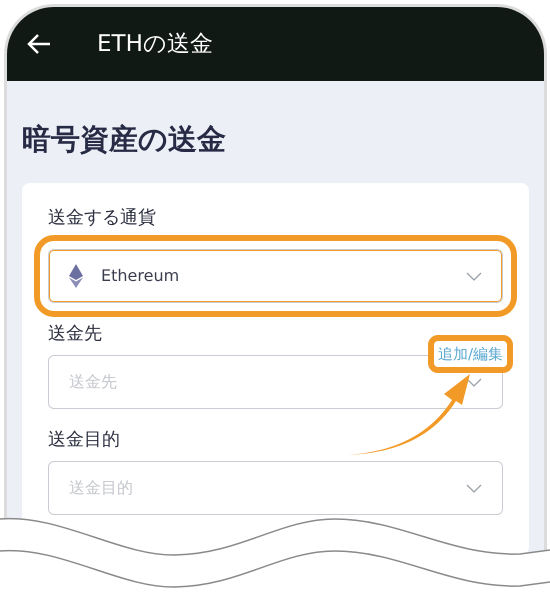 This screenshot has height=600, width=550. I want to click on page-title: 暗号資産の送金, so click(124, 139).